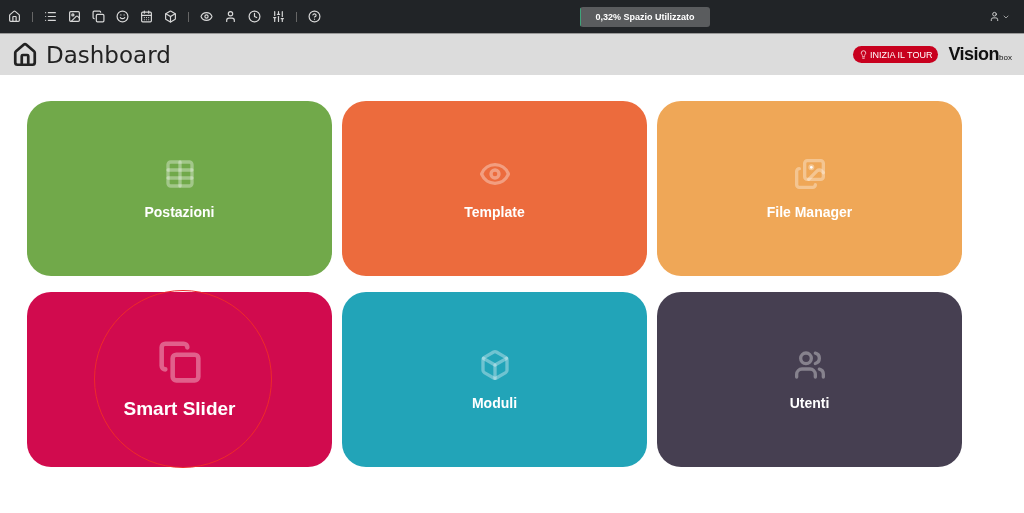  Describe the element at coordinates (999, 16) in the screenshot. I see `user-menu-icon` at that location.